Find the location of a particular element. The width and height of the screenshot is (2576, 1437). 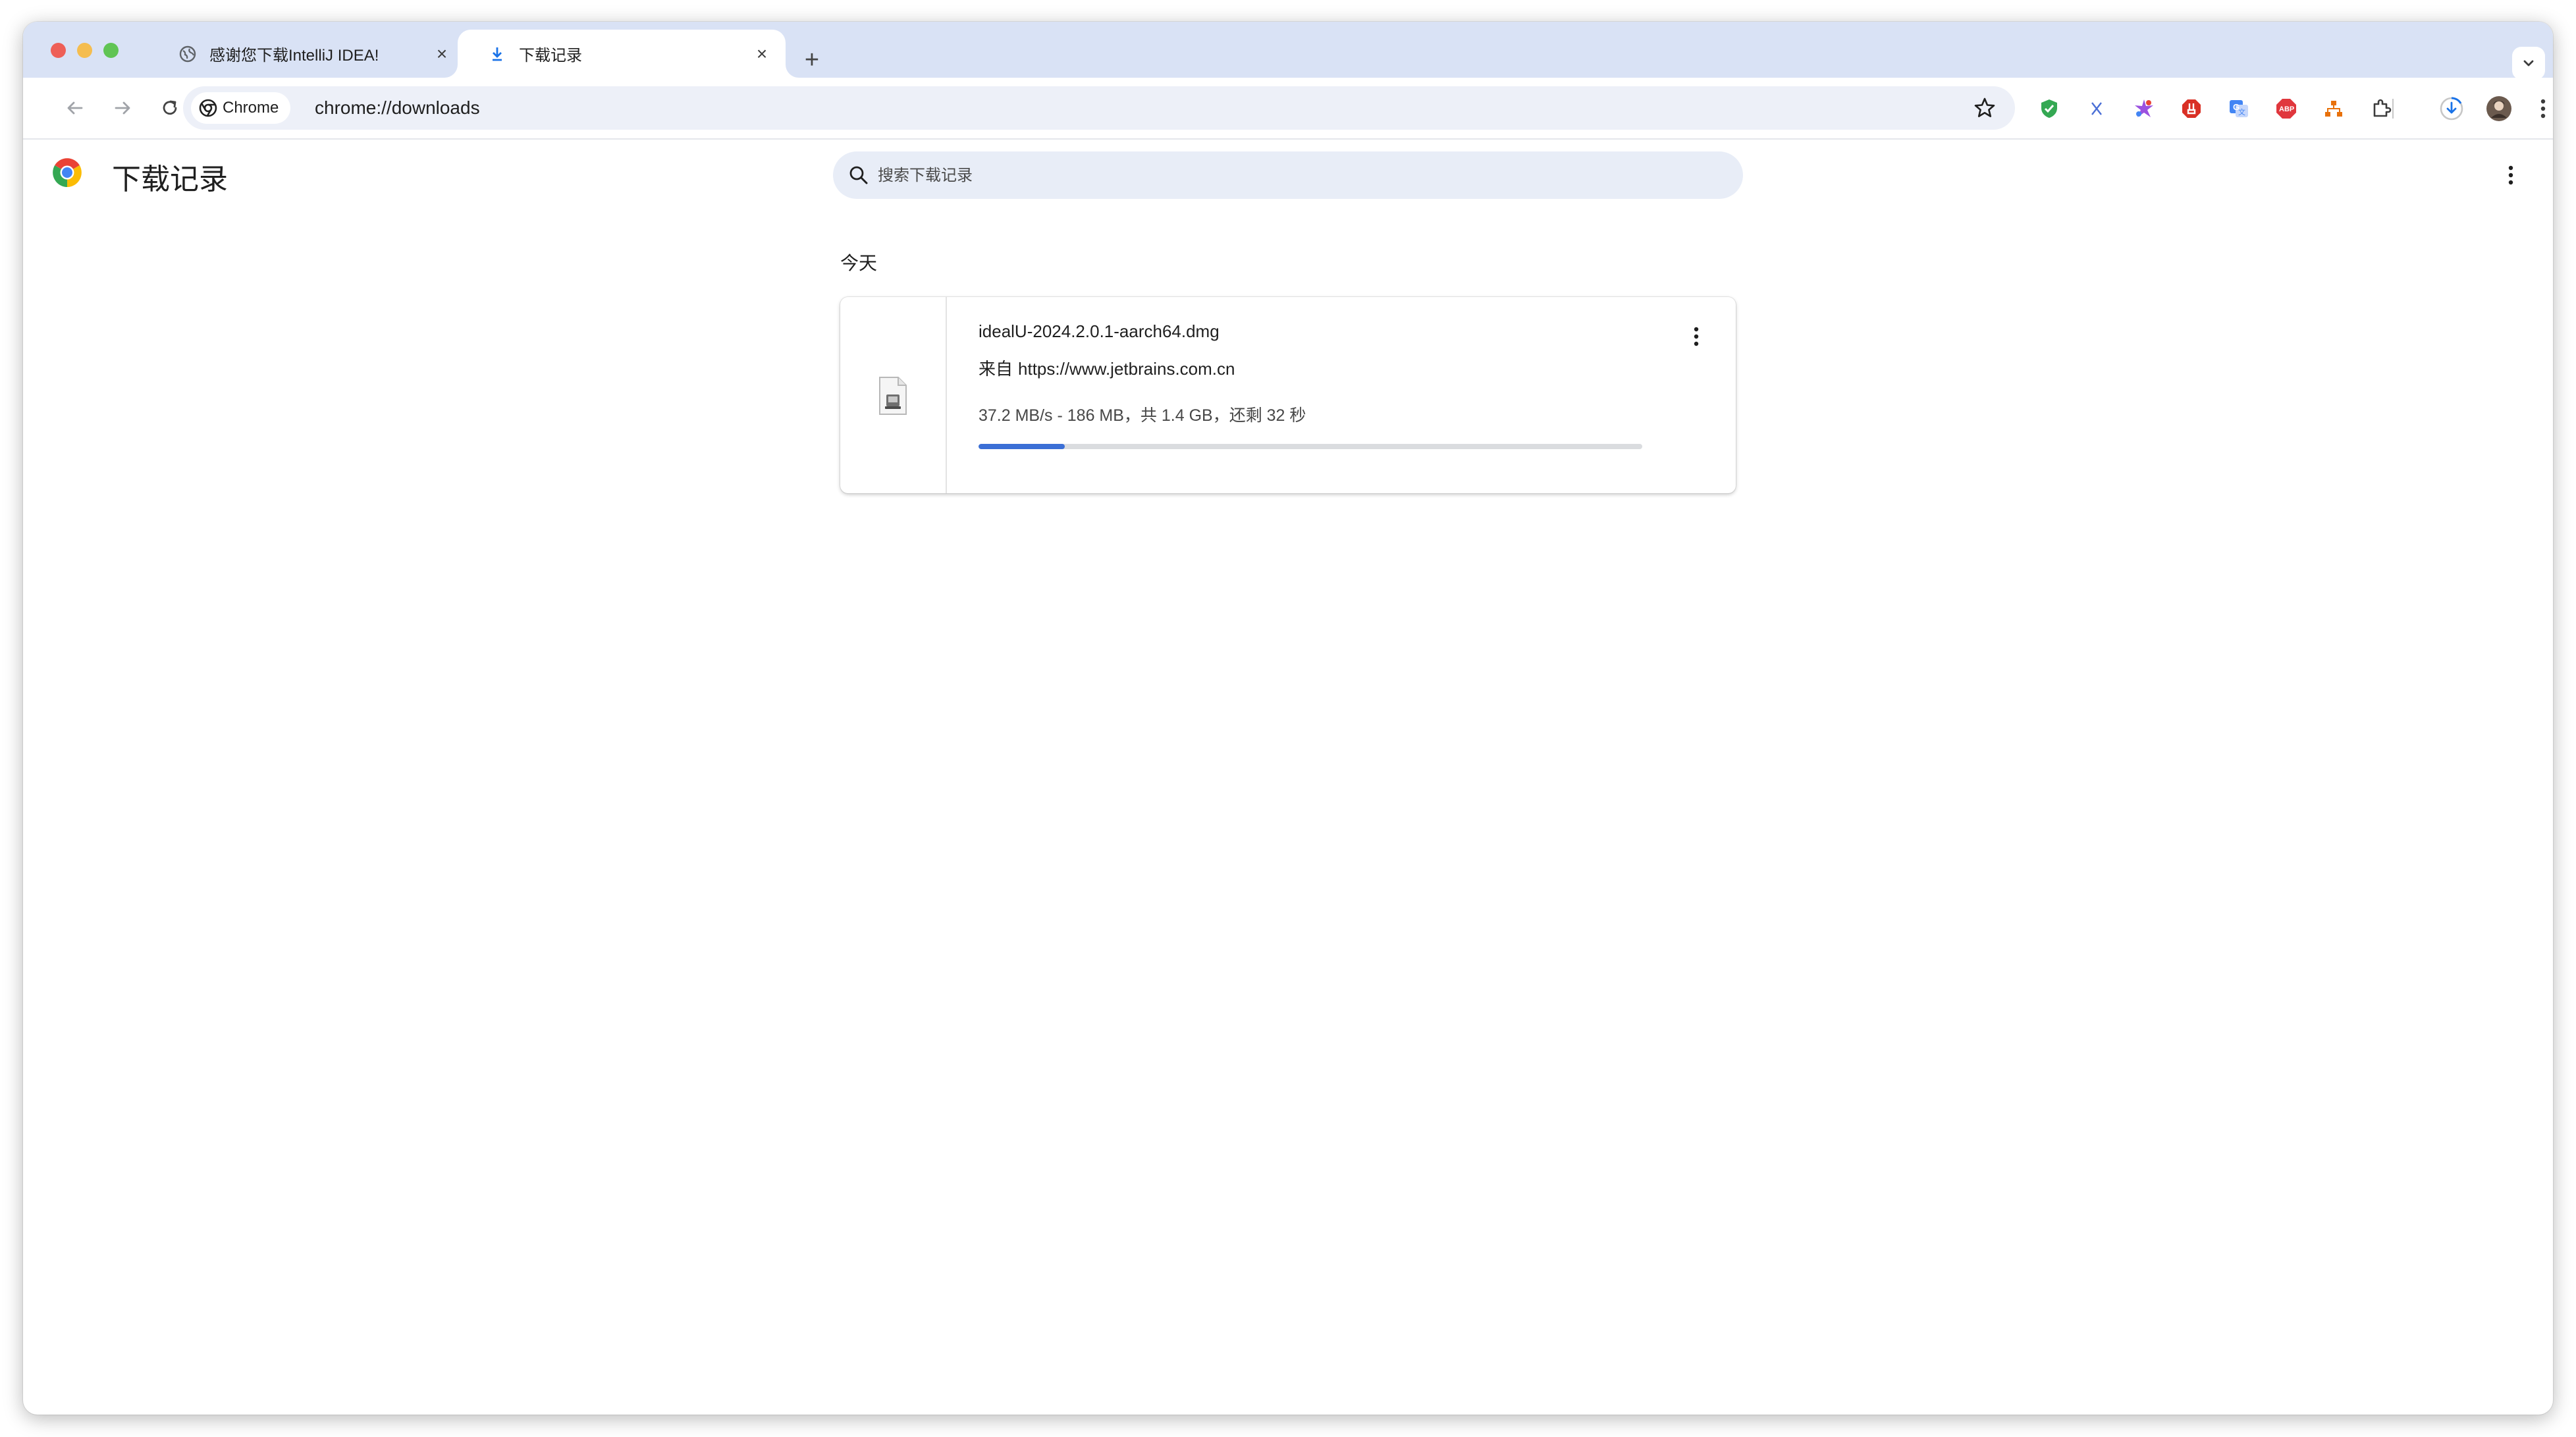

download-status: 37.2 MB/s - 186 MB，共 1.4 GB，还剩 32 秒 is located at coordinates (1142, 415).